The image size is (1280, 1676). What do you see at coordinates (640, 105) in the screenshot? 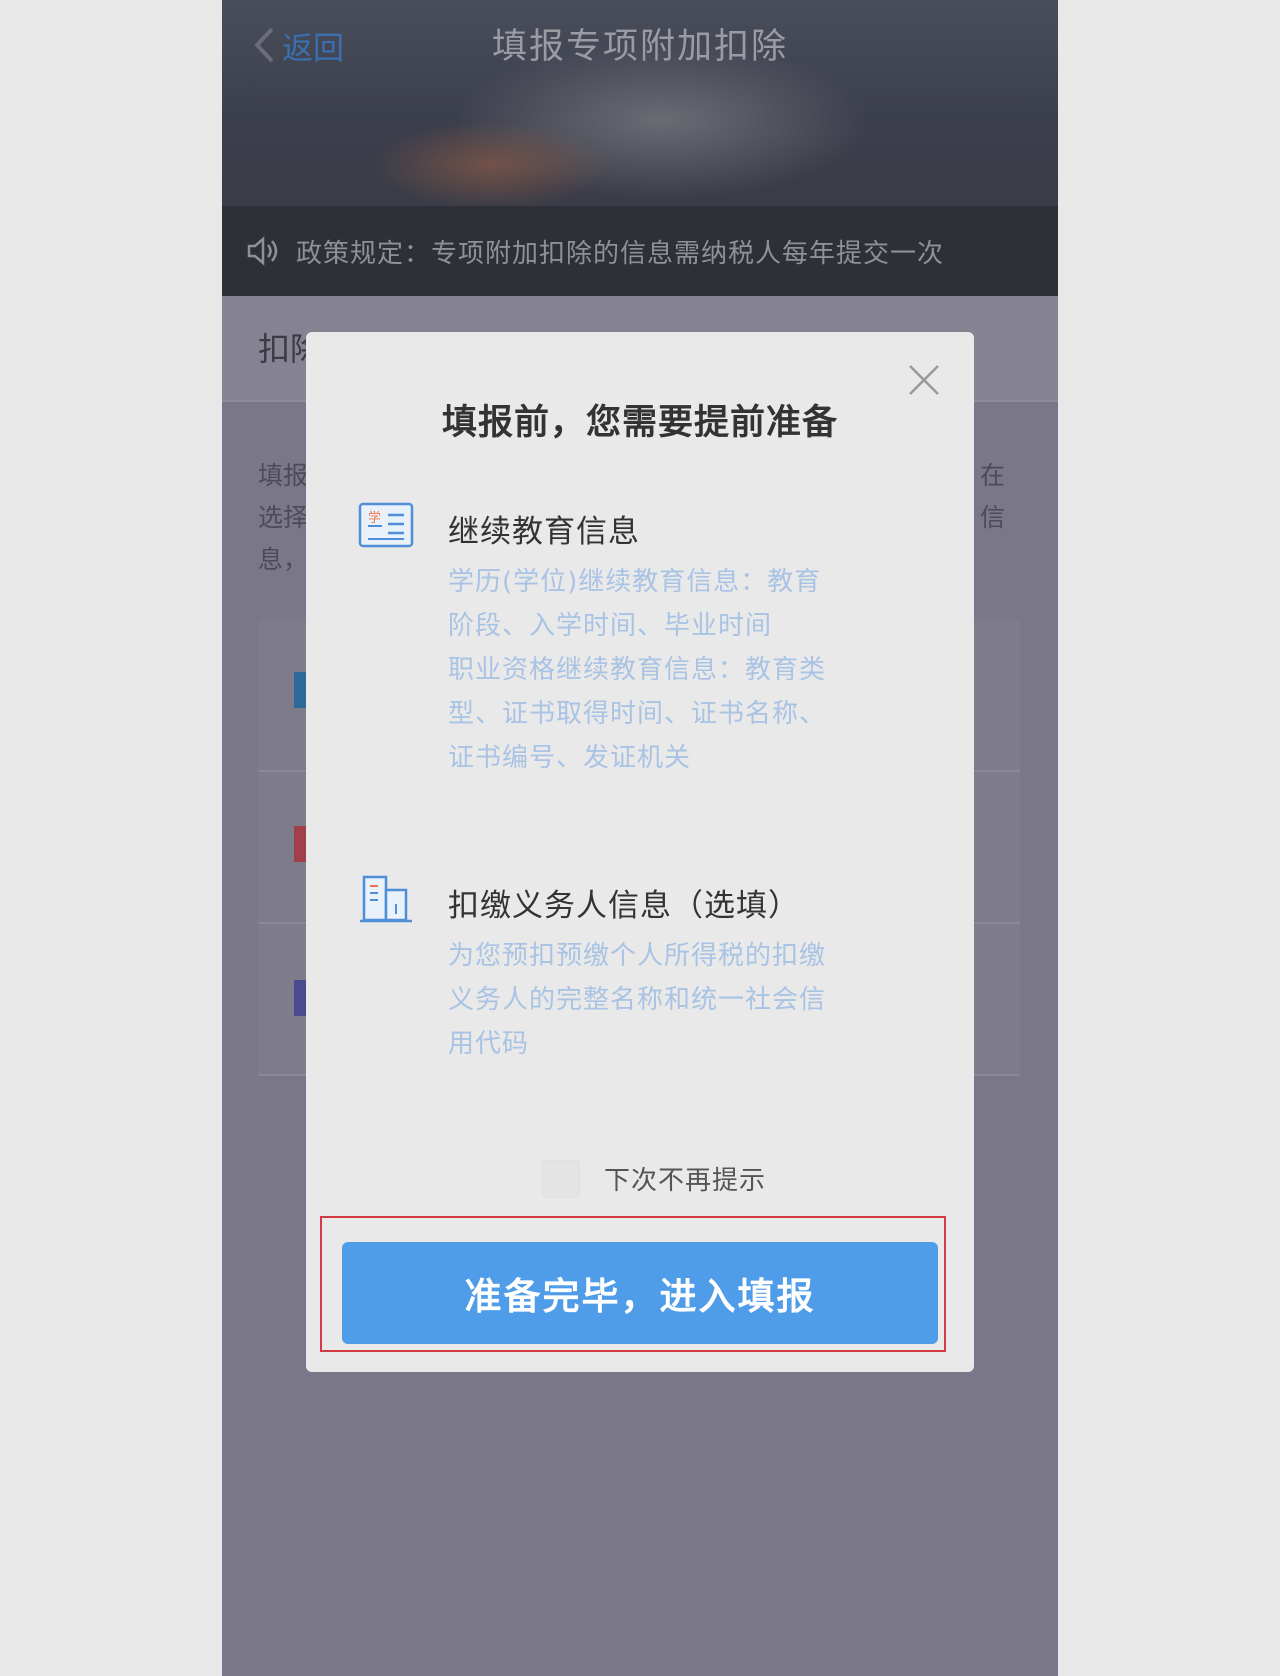
I see `nav-header: 返回 填报专项附加扣除` at bounding box center [640, 105].